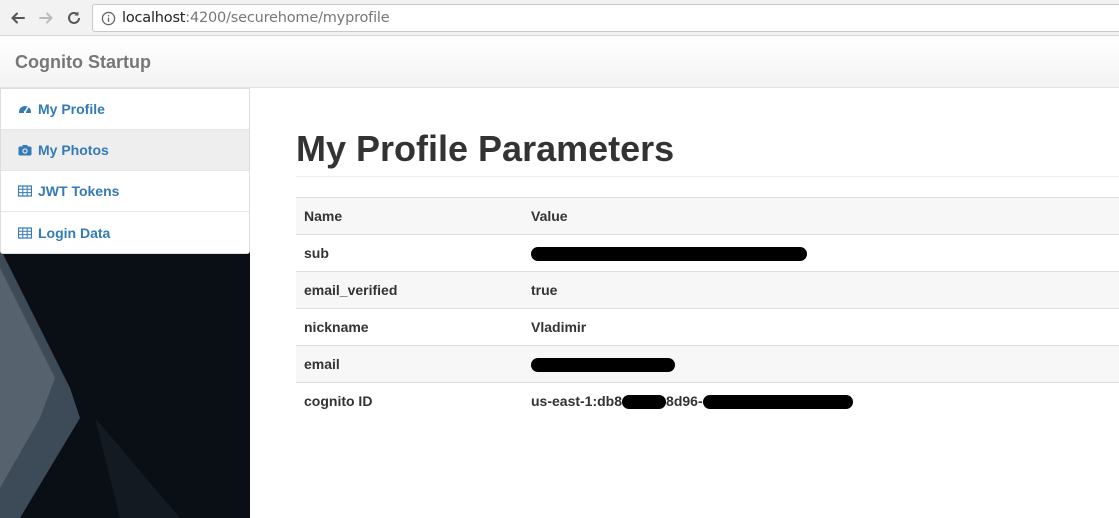  Describe the element at coordinates (73, 150) in the screenshot. I see `sidebar-item-label: My Photos` at that location.